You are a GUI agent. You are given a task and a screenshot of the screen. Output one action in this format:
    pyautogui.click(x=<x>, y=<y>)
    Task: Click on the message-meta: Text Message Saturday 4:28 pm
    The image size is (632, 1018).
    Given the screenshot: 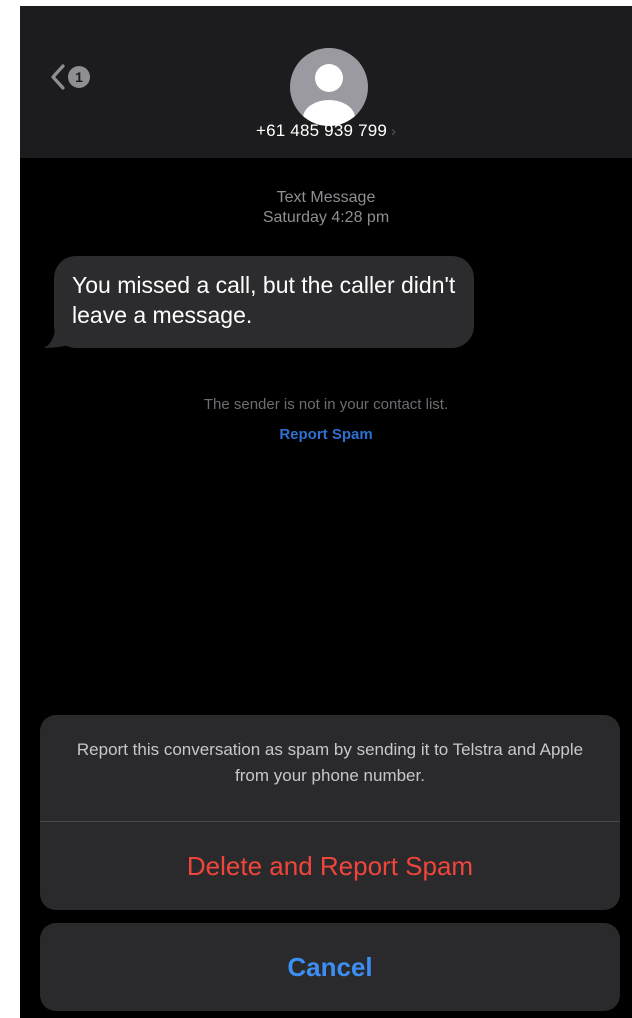 What is the action you would take?
    pyautogui.click(x=326, y=208)
    